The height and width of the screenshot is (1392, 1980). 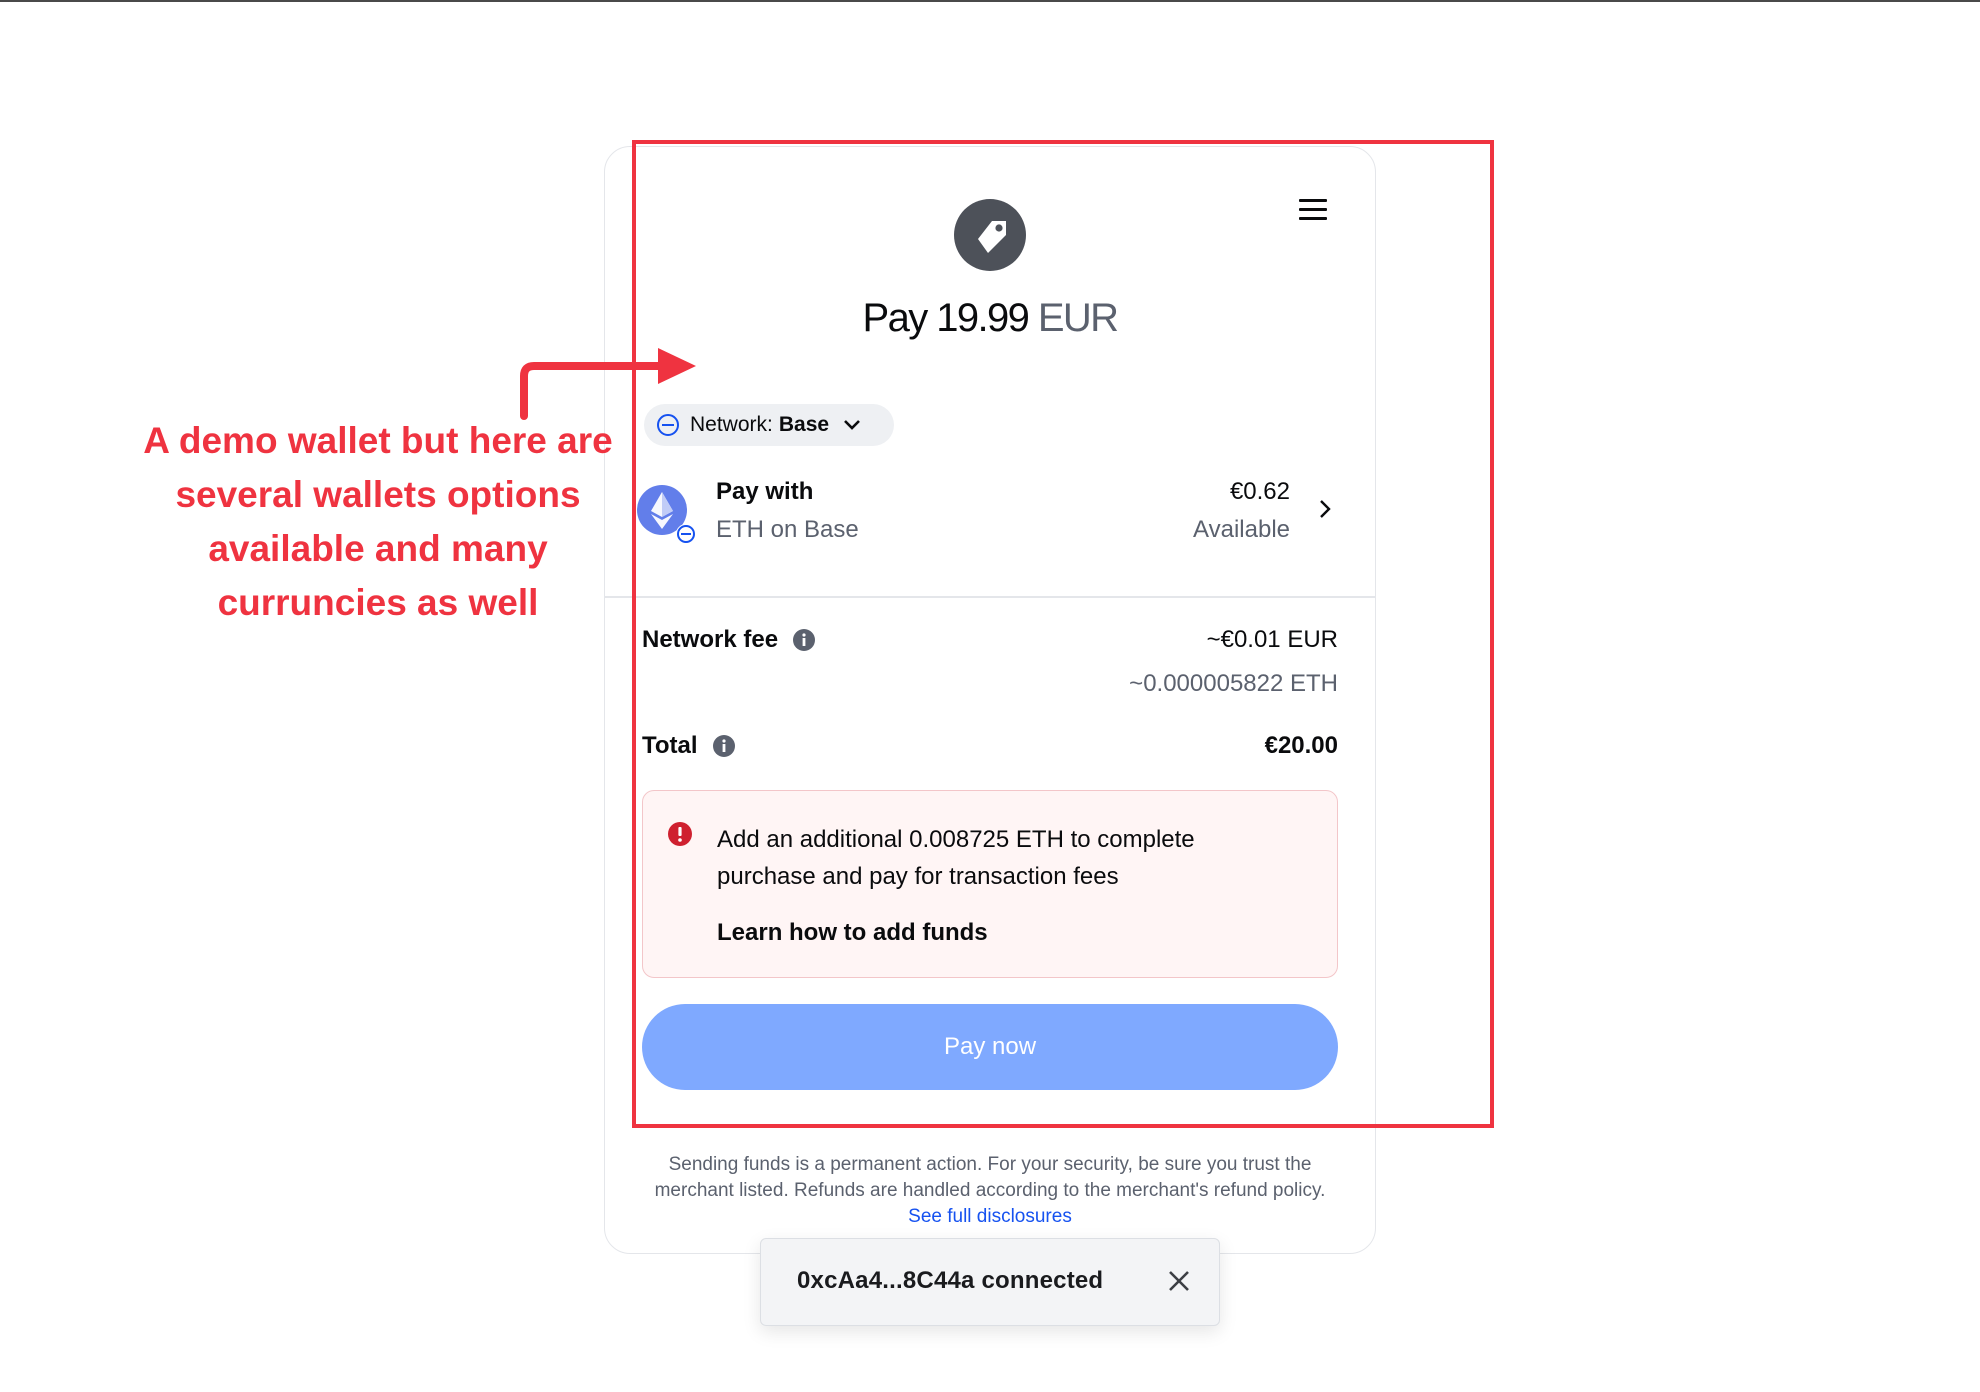 I want to click on page-title: Pay 19.99 EUR, so click(x=990, y=318).